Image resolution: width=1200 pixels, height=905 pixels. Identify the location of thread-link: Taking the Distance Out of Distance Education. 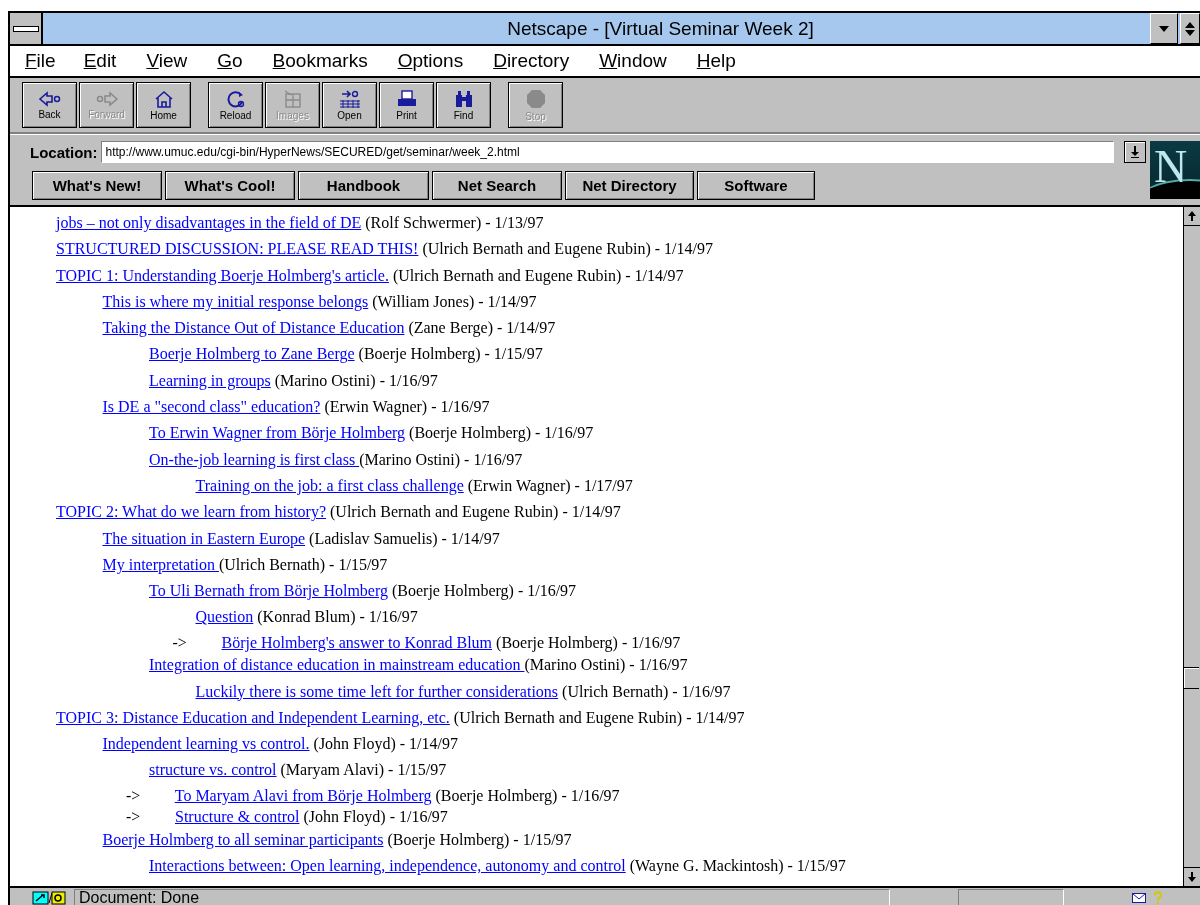
(253, 328).